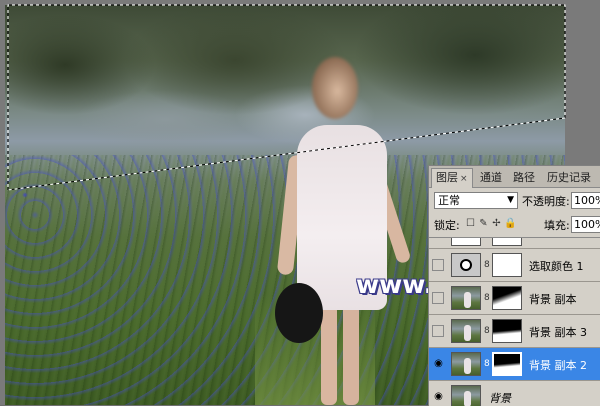 The image size is (600, 406). I want to click on layer-name: 背景 副本 3, so click(558, 332).